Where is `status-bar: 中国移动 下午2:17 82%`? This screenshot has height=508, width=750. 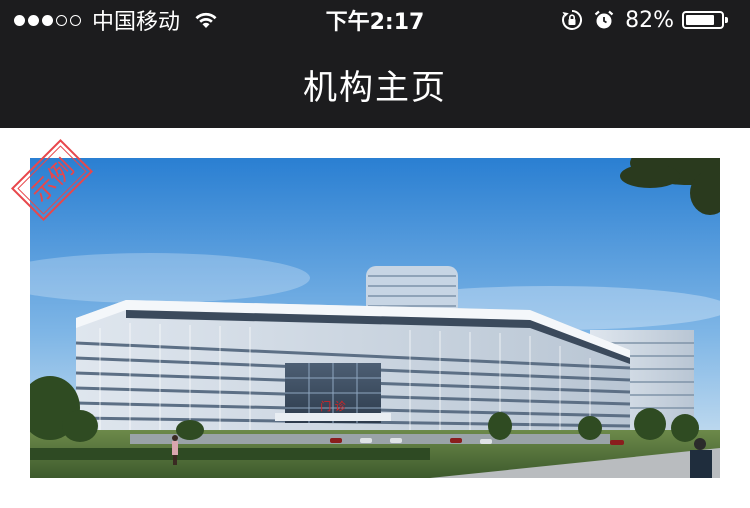 status-bar: 中国移动 下午2:17 82% is located at coordinates (375, 20).